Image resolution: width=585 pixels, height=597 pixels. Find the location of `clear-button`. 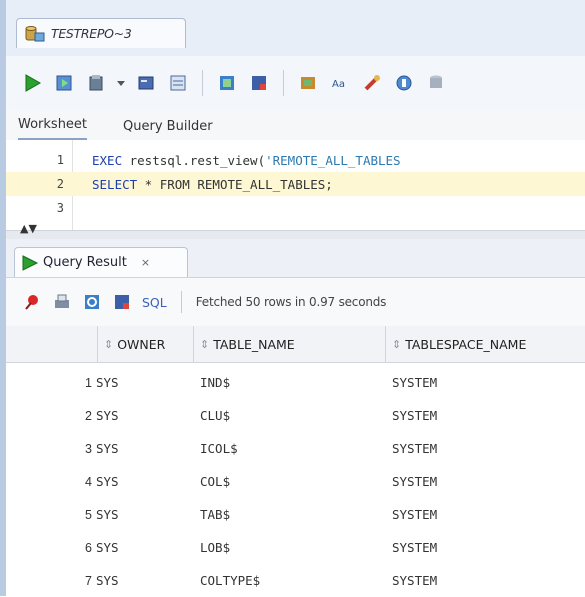

clear-button is located at coordinates (372, 83).